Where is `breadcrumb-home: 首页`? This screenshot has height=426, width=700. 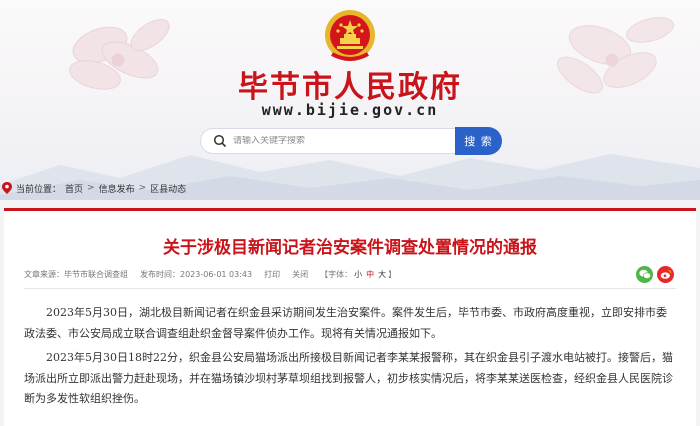 breadcrumb-home: 首页 is located at coordinates (74, 188).